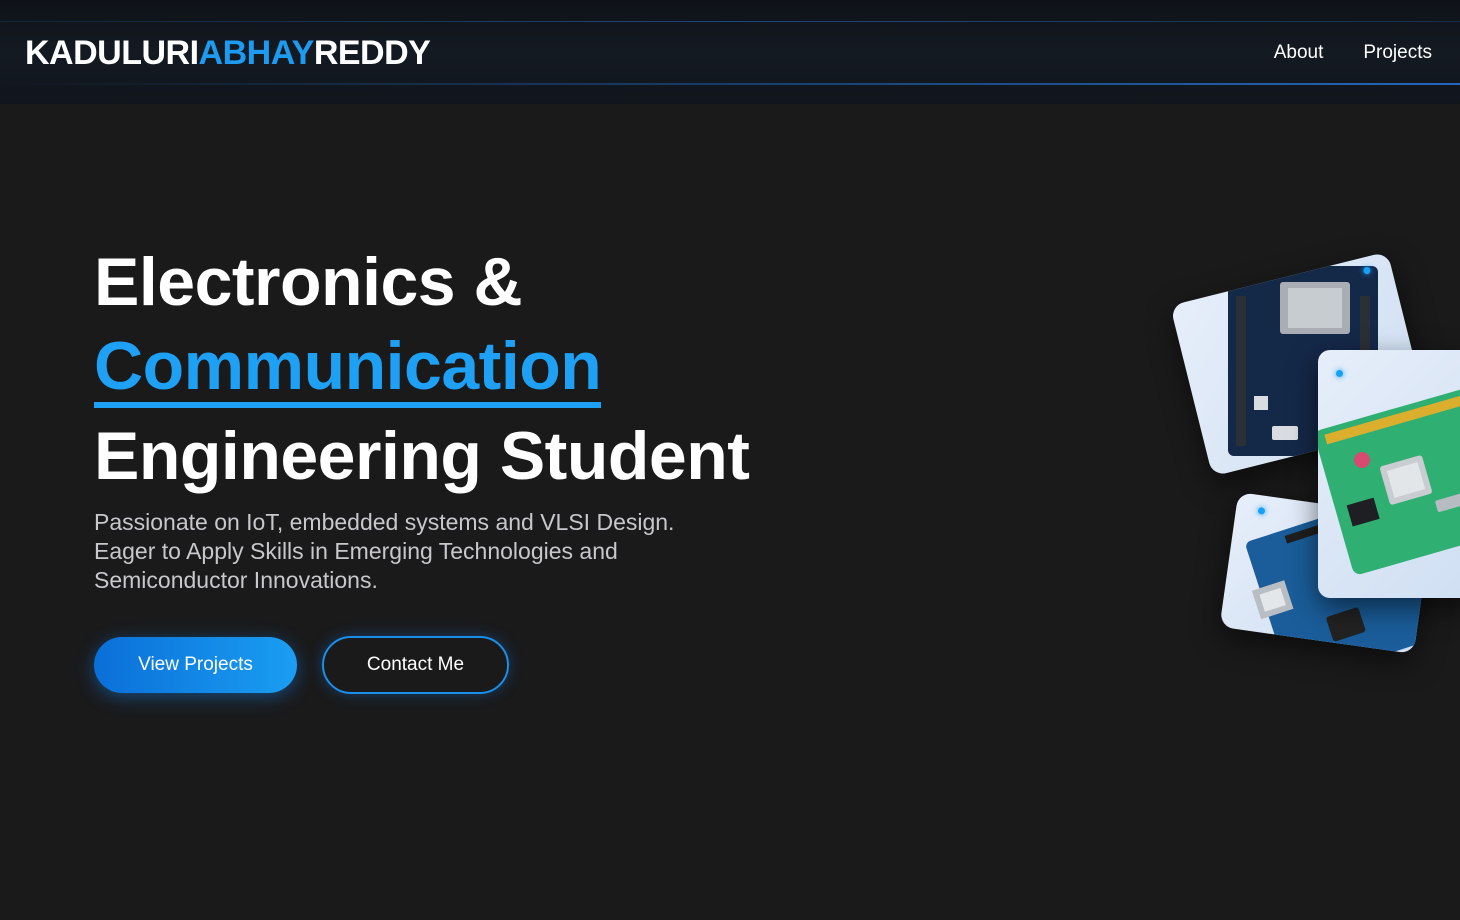  I want to click on hero-title-accent: Communication, so click(348, 369).